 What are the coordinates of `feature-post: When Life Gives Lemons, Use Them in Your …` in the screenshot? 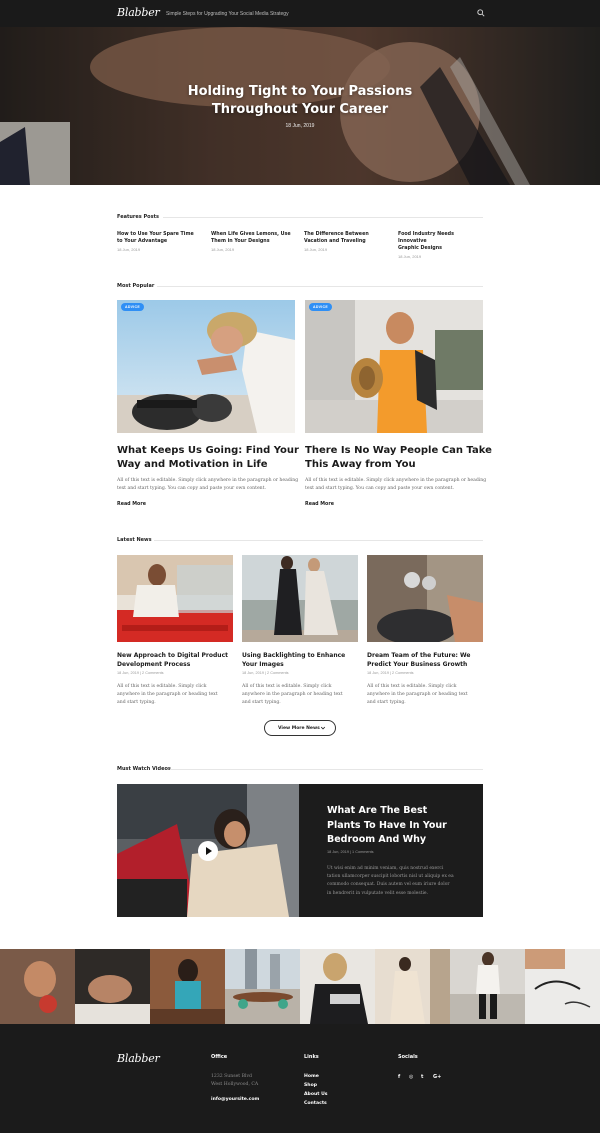 It's located at (254, 241).